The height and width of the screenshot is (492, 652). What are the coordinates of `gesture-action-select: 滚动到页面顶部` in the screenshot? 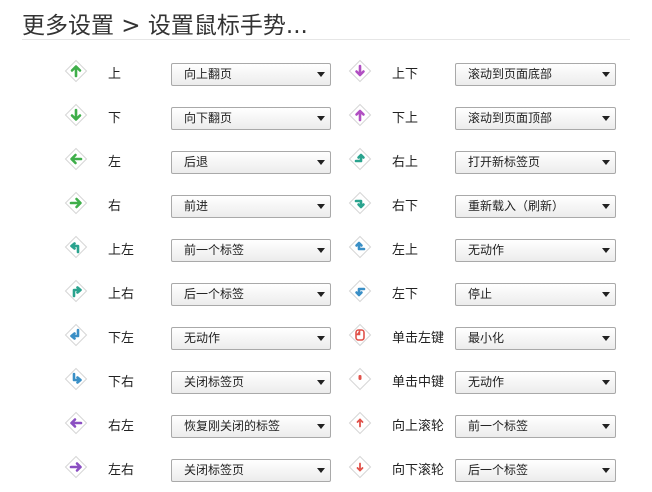 It's located at (535, 118).